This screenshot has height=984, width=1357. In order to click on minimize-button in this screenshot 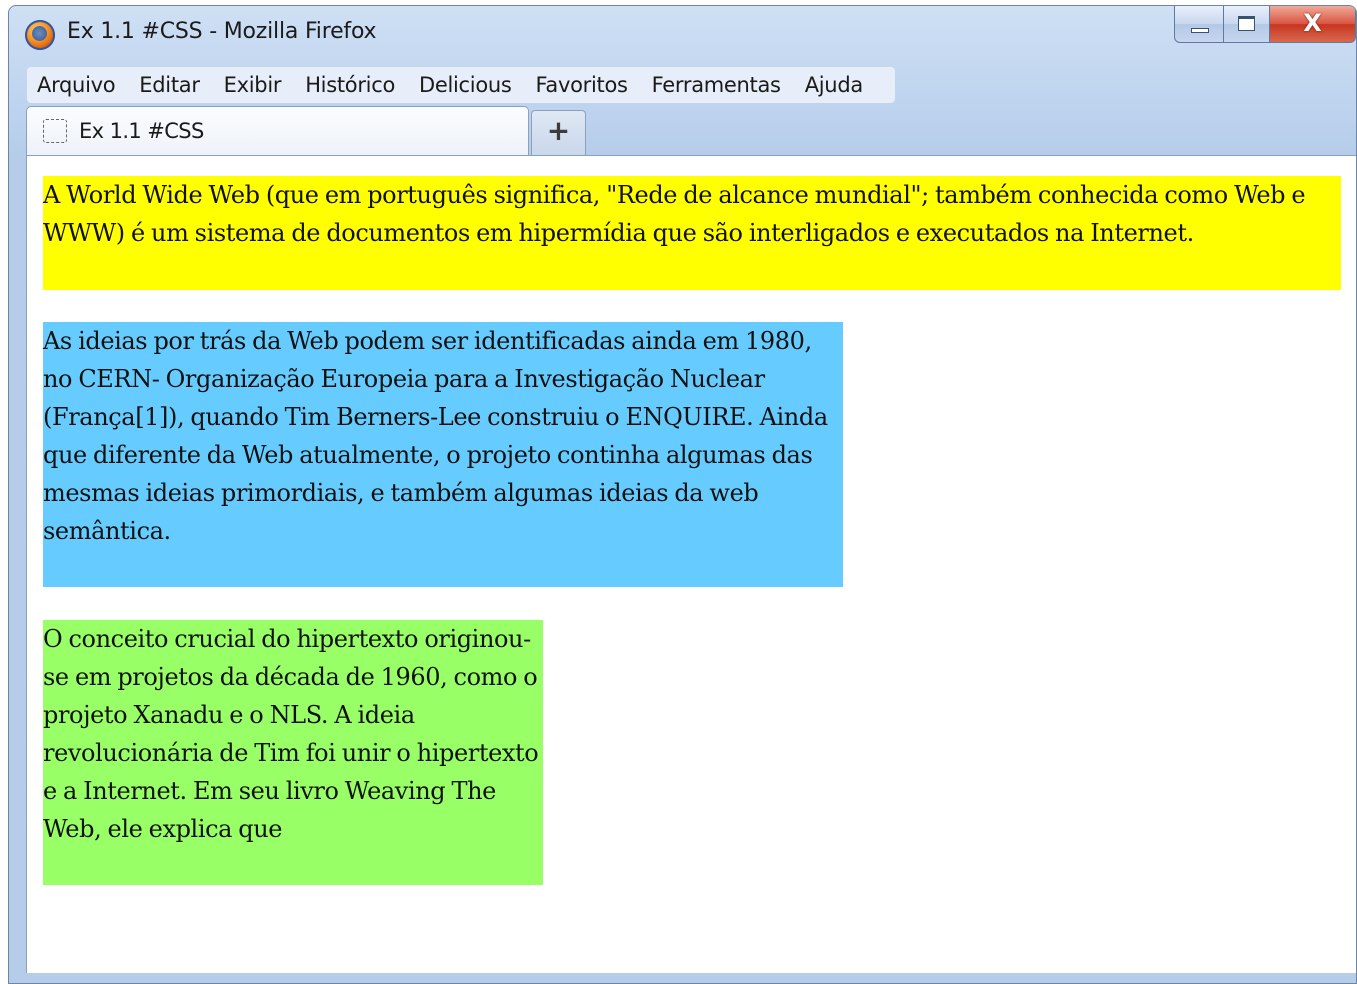, I will do `click(1199, 24)`.